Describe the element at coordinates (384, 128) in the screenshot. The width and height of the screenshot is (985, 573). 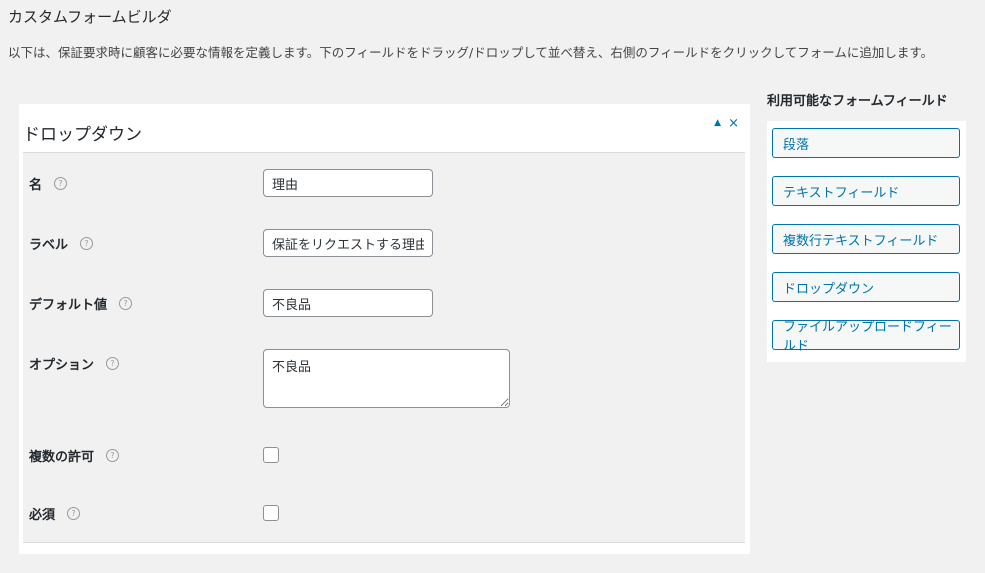
I see `field-header: ドロップダウン ▲ ×` at that location.